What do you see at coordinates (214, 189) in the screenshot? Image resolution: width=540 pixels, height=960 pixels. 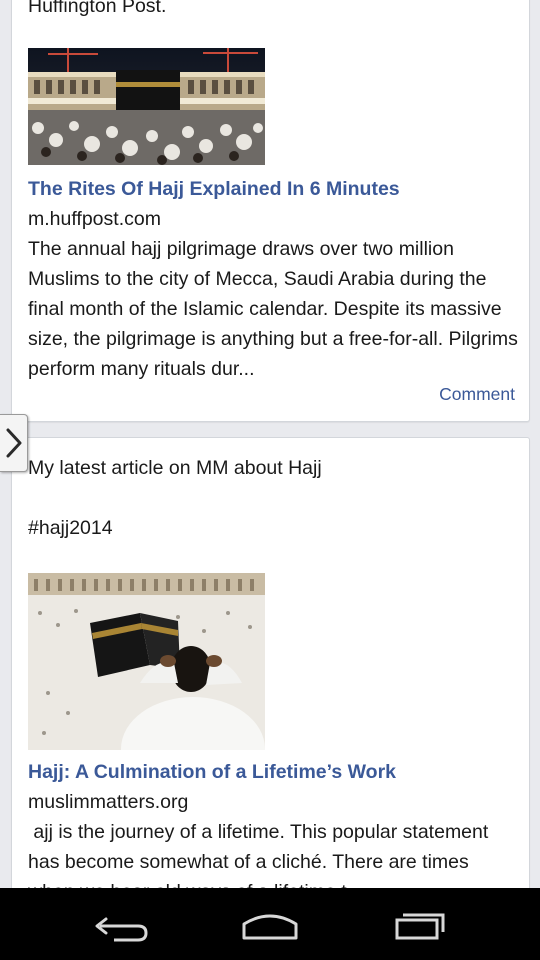 I see `link-title: The Rites Of Hajj Explained In 6 Minutes` at bounding box center [214, 189].